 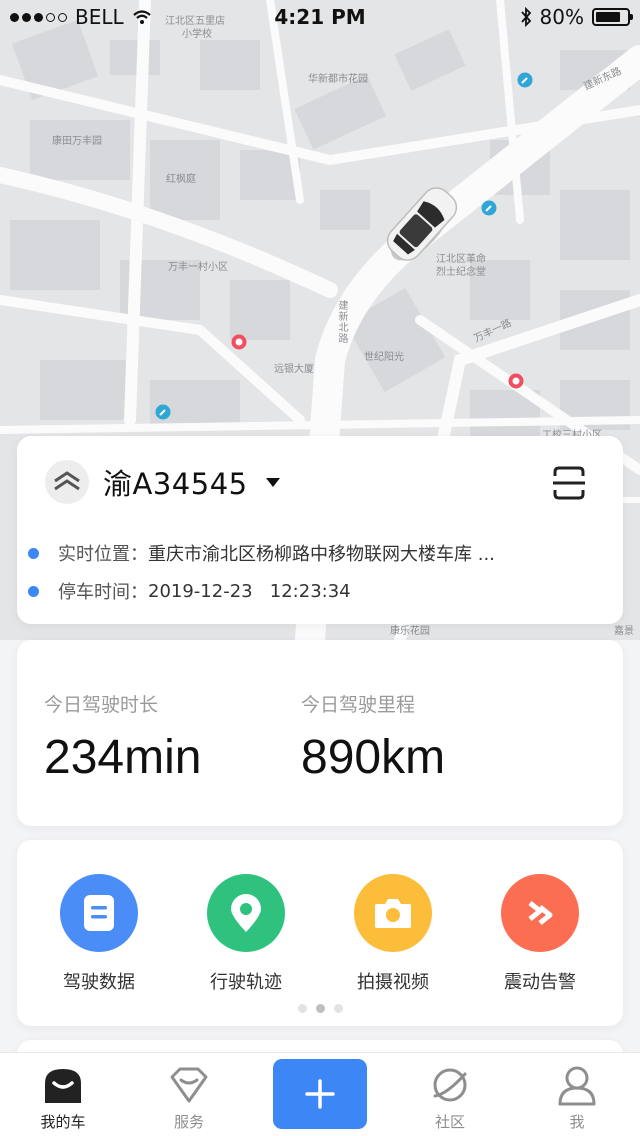 What do you see at coordinates (540, 913) in the screenshot?
I see `vibration-alert-icon` at bounding box center [540, 913].